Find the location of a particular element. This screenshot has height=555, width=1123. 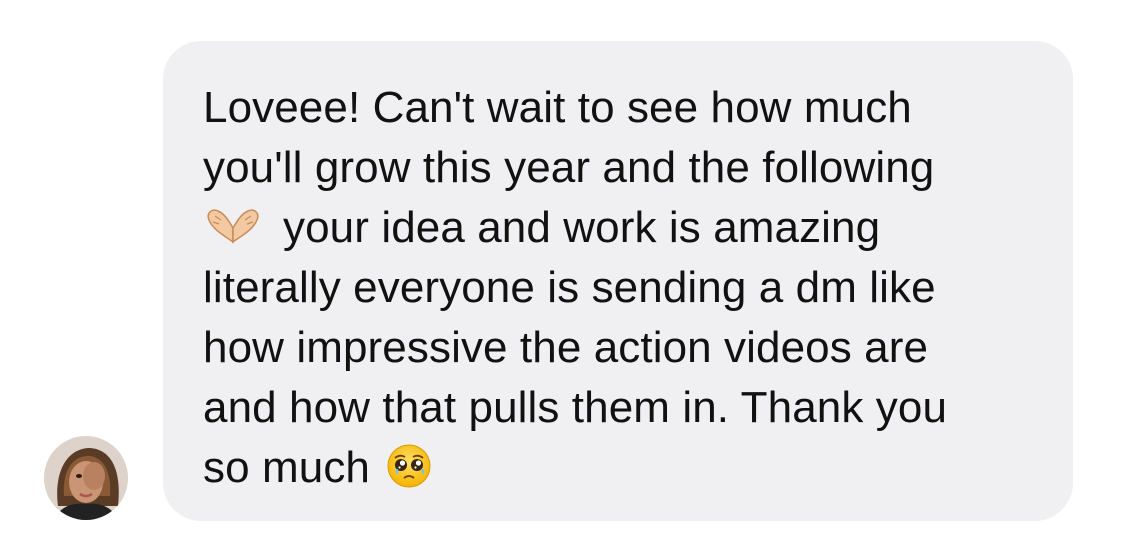

message-line-text: your idea and work is amazing is located at coordinates (582, 227).